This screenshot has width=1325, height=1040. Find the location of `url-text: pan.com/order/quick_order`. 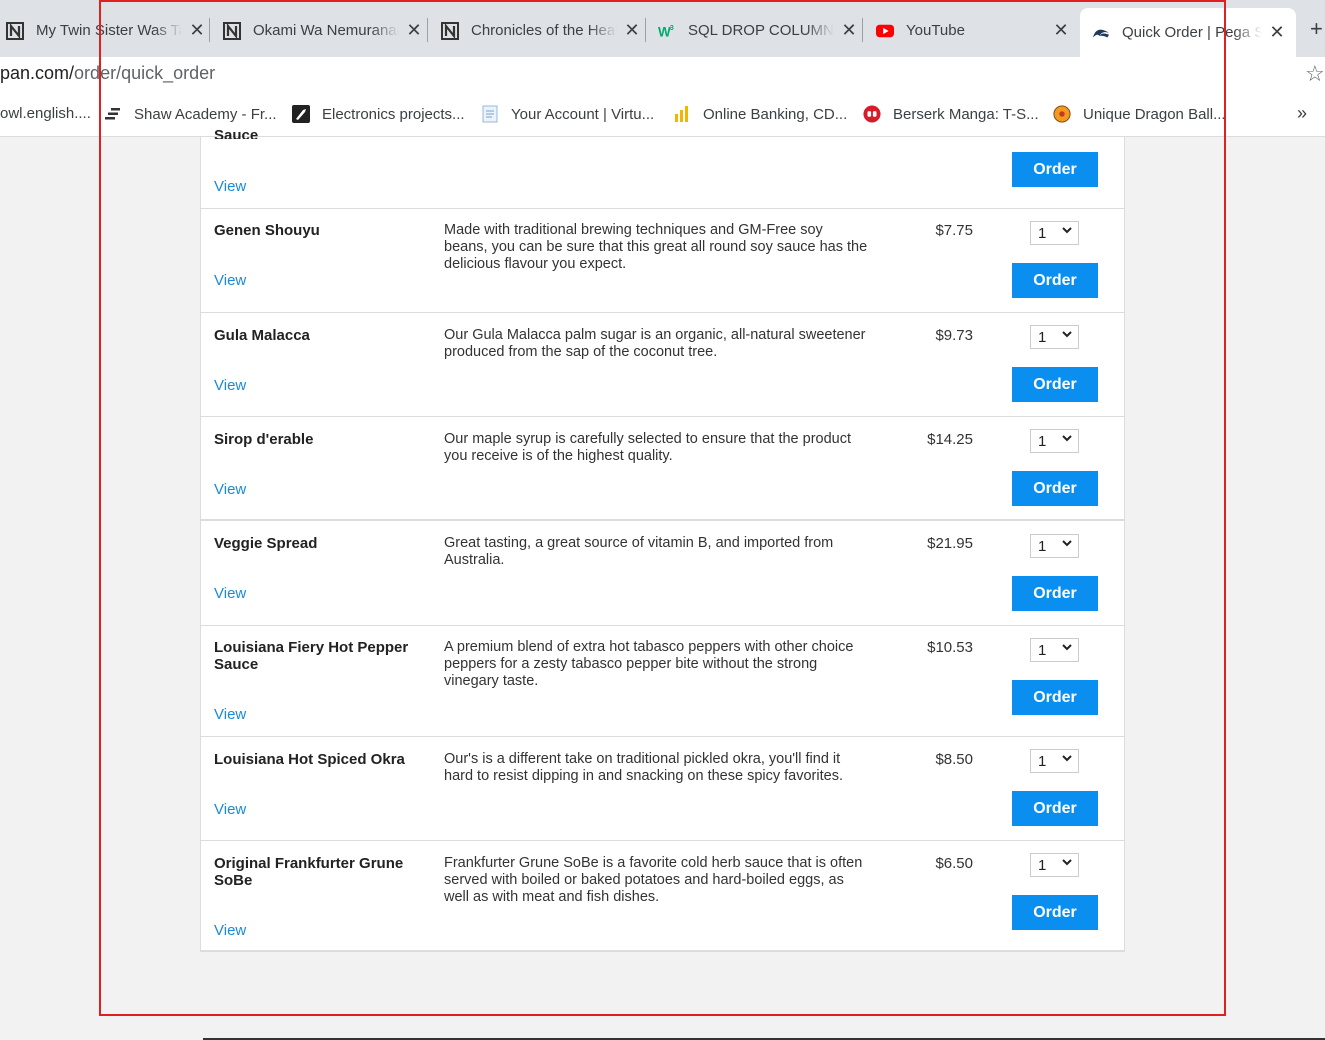

url-text: pan.com/order/quick_order is located at coordinates (107, 73).